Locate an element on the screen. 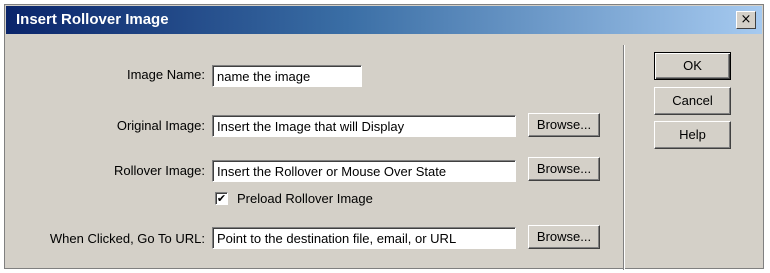 The width and height of the screenshot is (770, 273). cancel-button: Cancel is located at coordinates (692, 101).